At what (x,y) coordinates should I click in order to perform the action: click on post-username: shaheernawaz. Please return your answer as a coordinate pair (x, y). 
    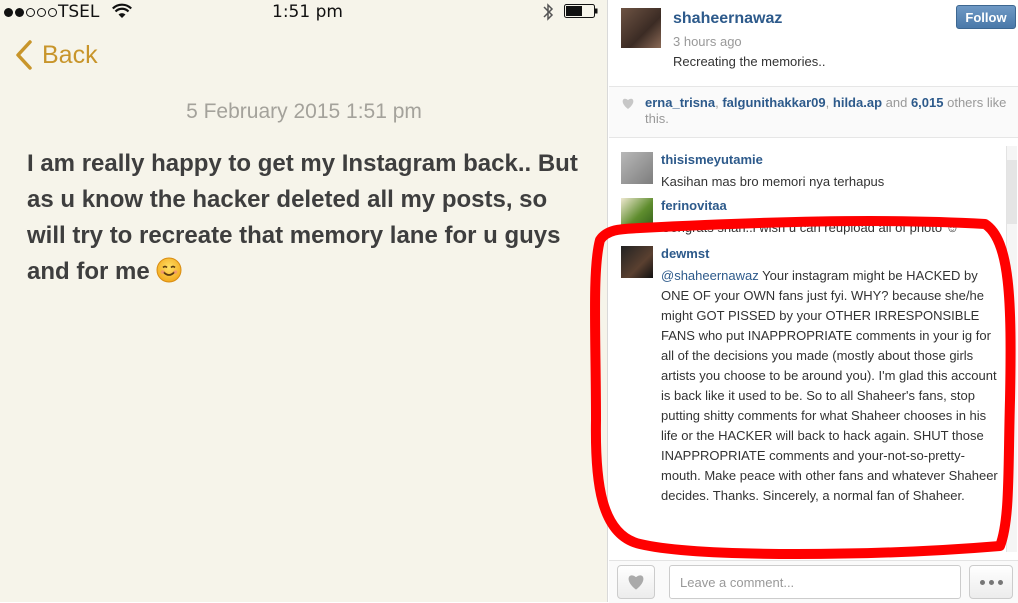
    Looking at the image, I should click on (727, 19).